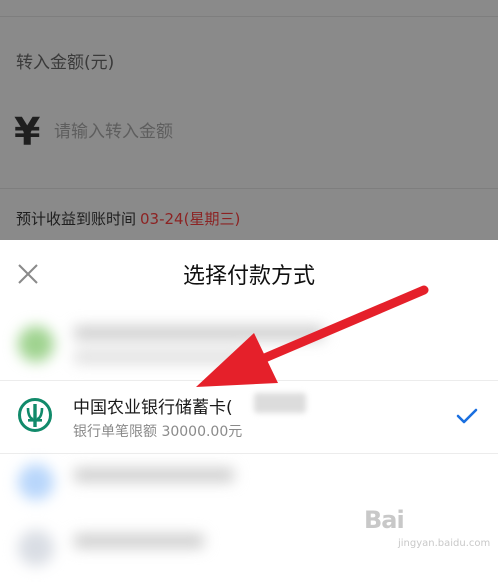 The width and height of the screenshot is (498, 584). I want to click on arrival-date: 03-24(星期三), so click(190, 219).